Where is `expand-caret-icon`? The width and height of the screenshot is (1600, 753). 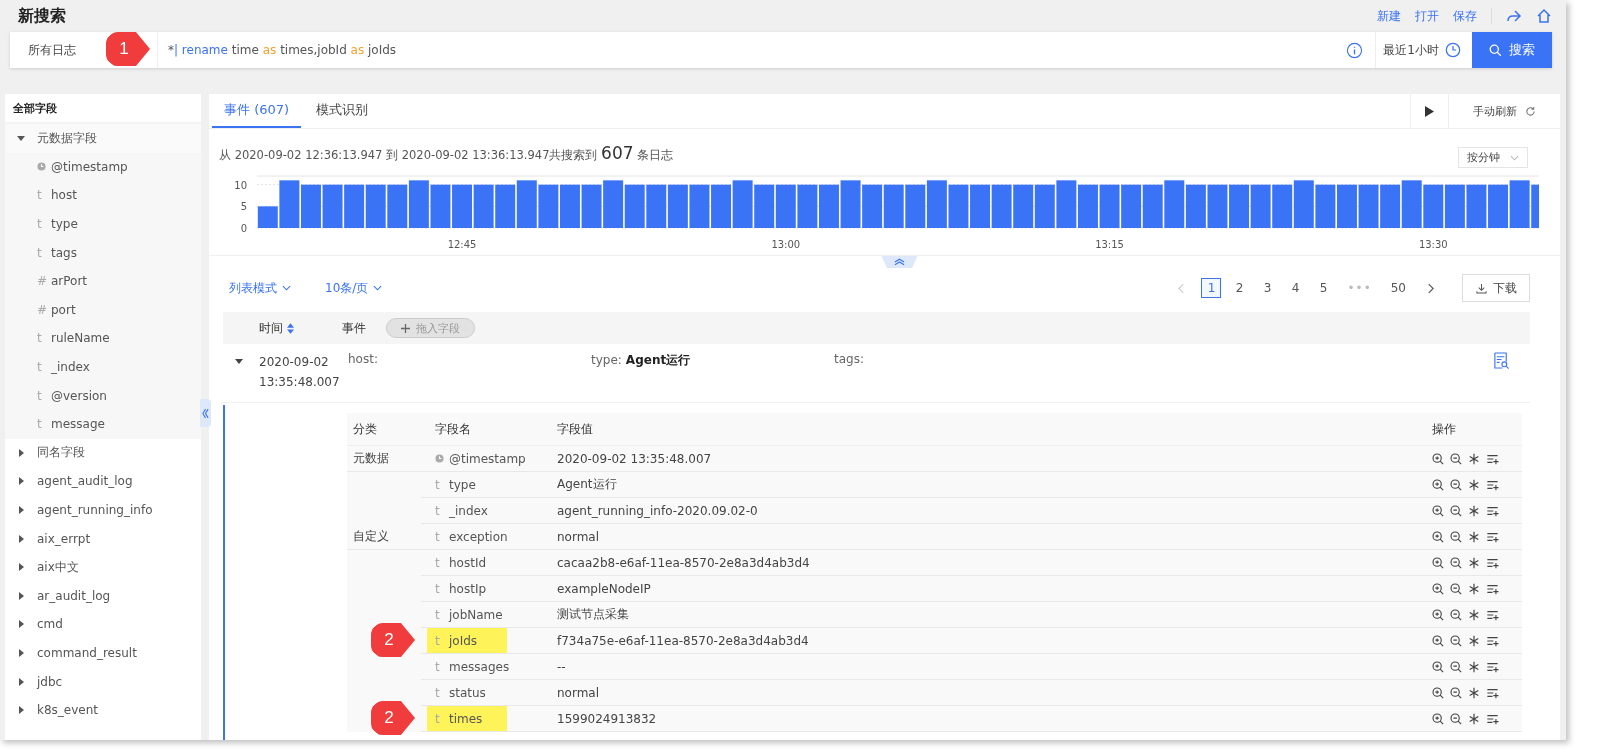
expand-caret-icon is located at coordinates (239, 361).